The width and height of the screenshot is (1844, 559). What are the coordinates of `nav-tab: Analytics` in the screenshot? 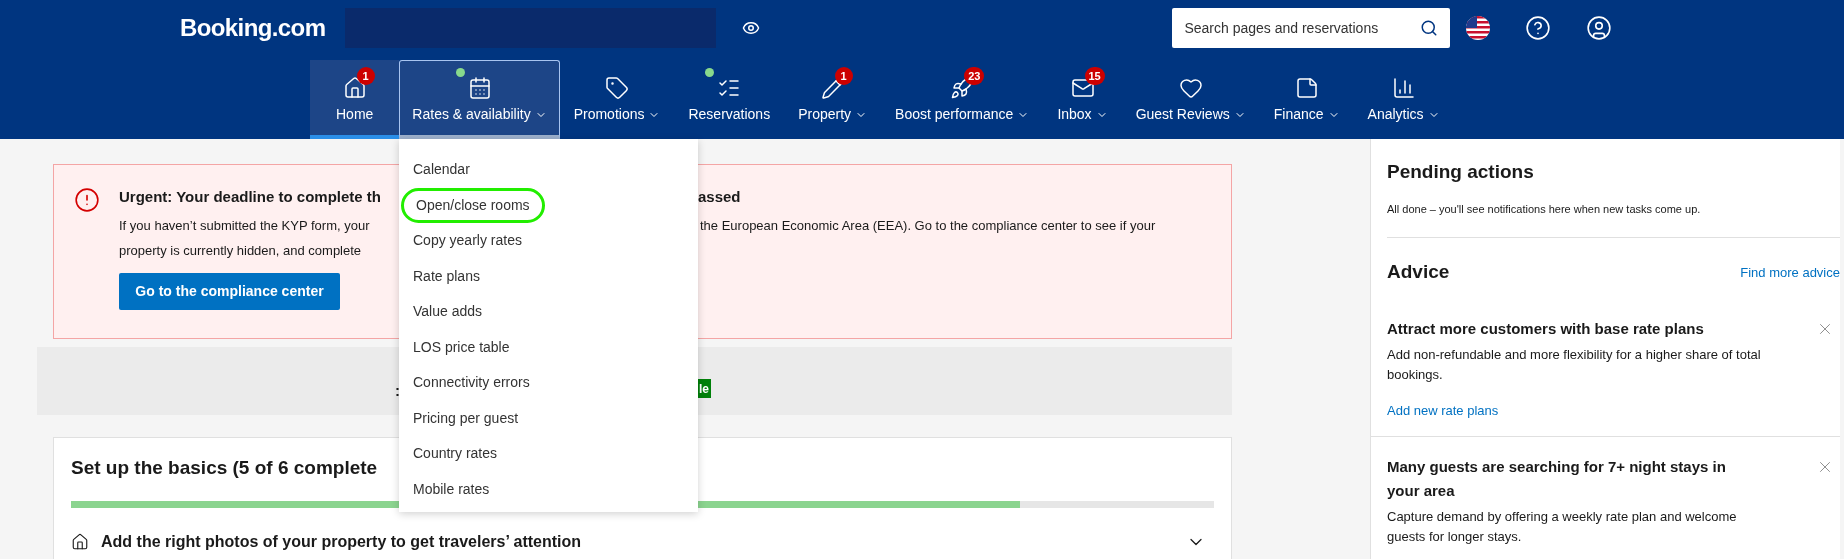 It's located at (1403, 99).